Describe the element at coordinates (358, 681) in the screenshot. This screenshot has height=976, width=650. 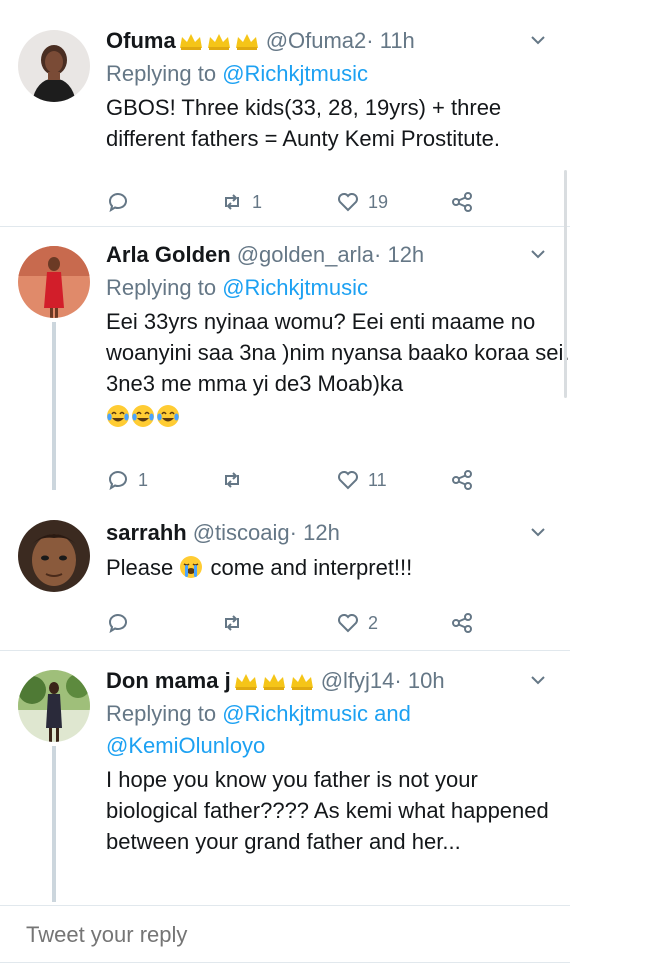
I see `user-handle: @lfyj14` at that location.